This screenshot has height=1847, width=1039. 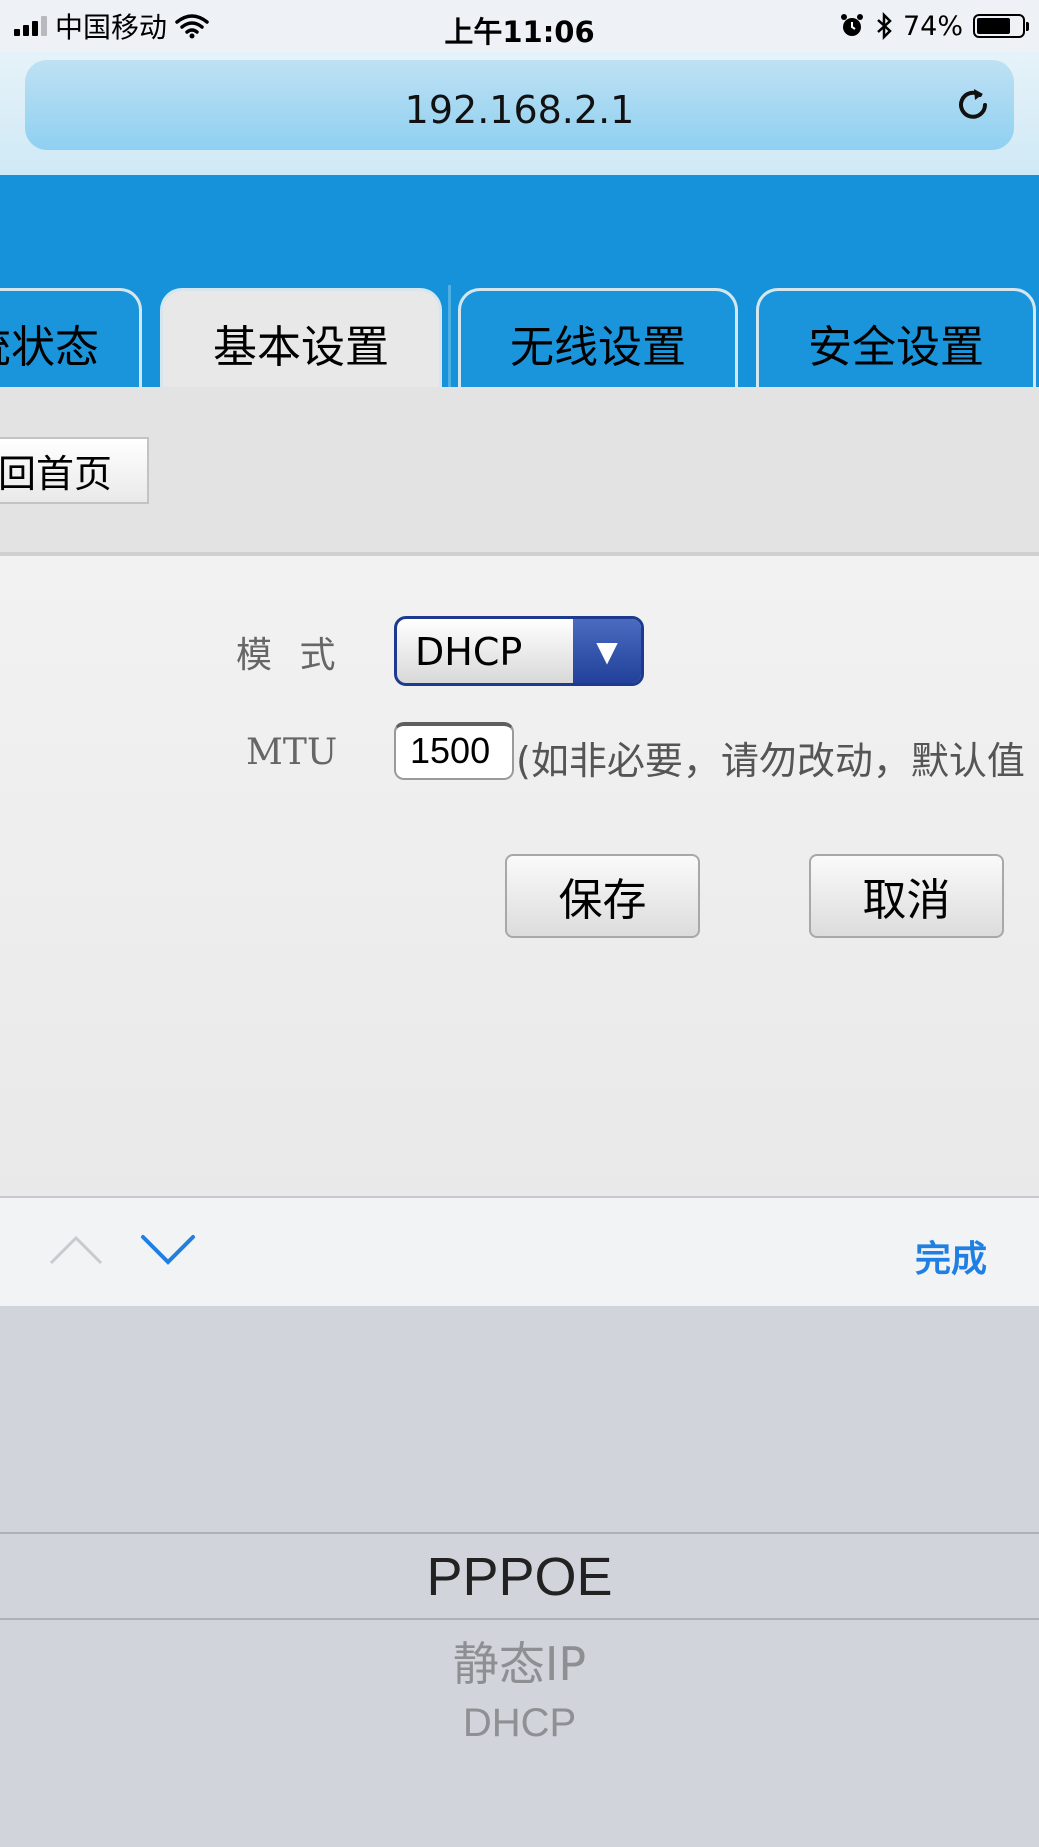 What do you see at coordinates (519, 26) in the screenshot?
I see `status-bar: 中国移动 上午11:06 74%` at bounding box center [519, 26].